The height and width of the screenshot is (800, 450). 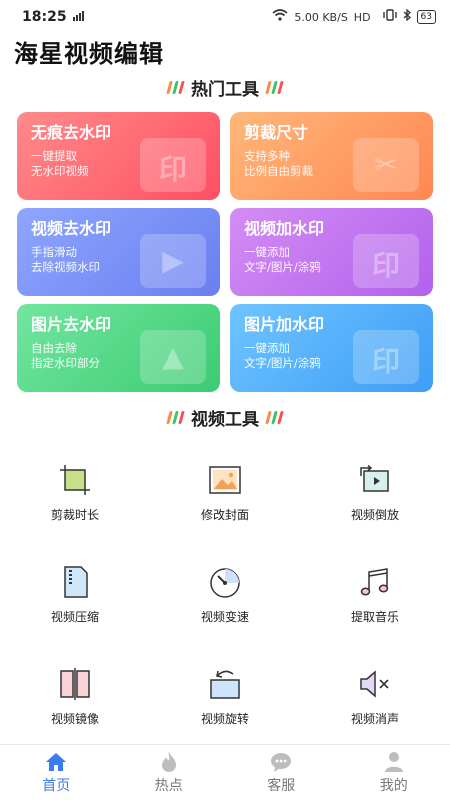 What do you see at coordinates (331, 348) in the screenshot?
I see `card-image-add-watermark: 图片加水印 一键添加 文字/图片/涂鸦 印` at bounding box center [331, 348].